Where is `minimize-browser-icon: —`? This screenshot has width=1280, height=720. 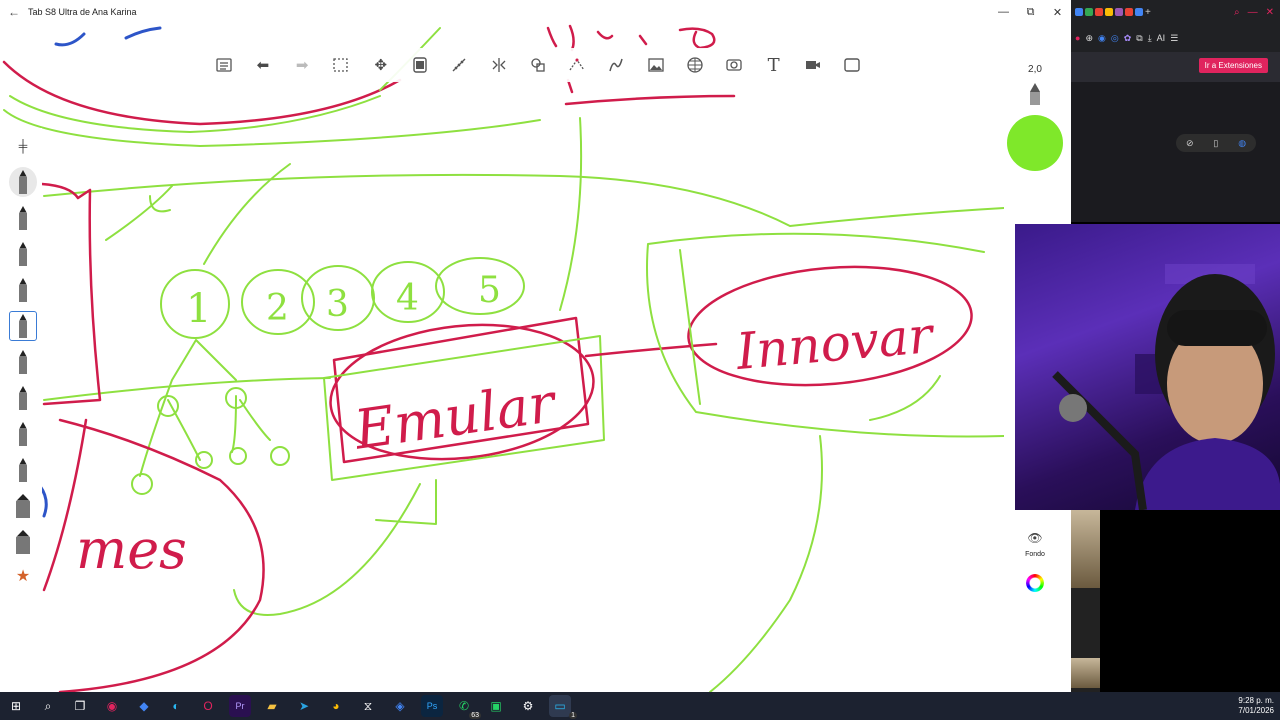
minimize-browser-icon: — is located at coordinates (1253, 12).